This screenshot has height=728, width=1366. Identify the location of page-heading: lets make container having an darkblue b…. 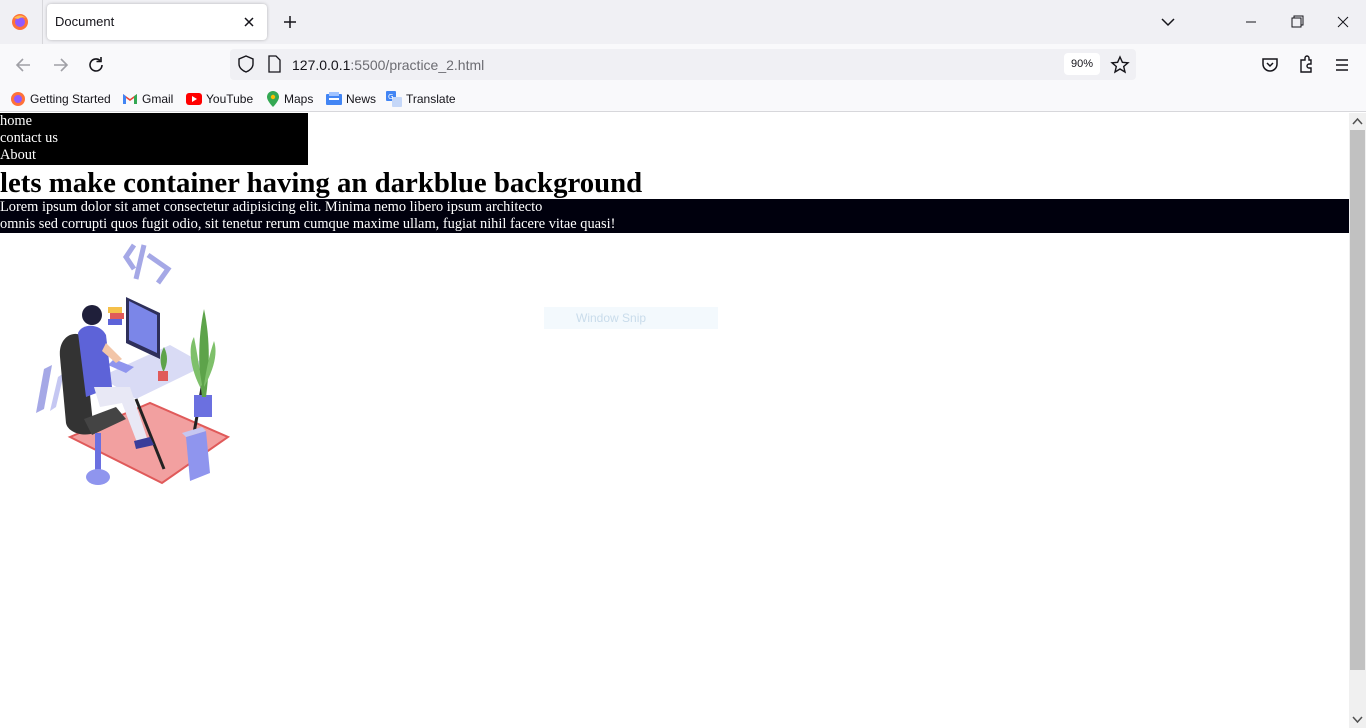
(321, 183).